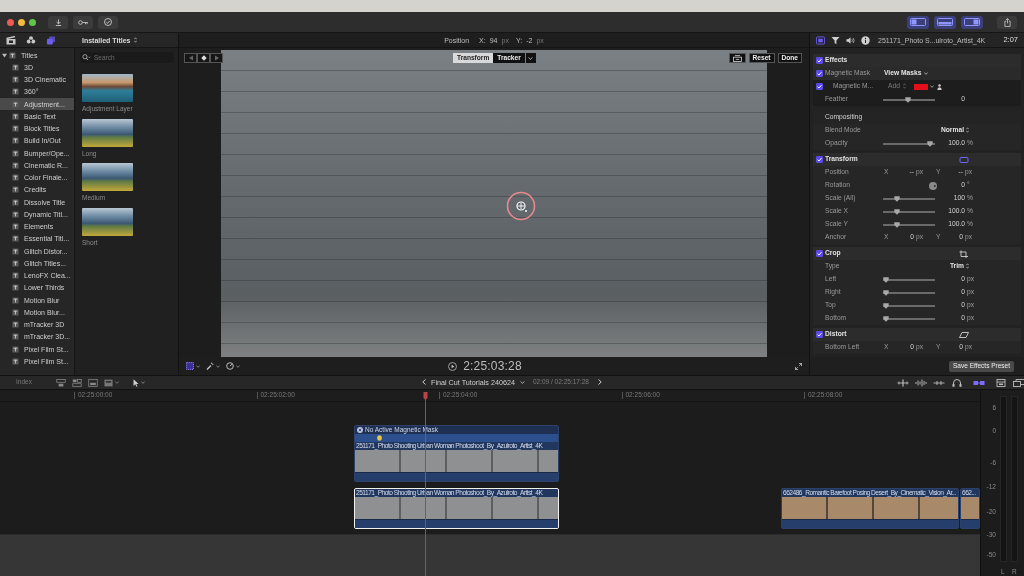 This screenshot has width=1024, height=576. What do you see at coordinates (31, 40) in the screenshot?
I see `photos-tab` at bounding box center [31, 40].